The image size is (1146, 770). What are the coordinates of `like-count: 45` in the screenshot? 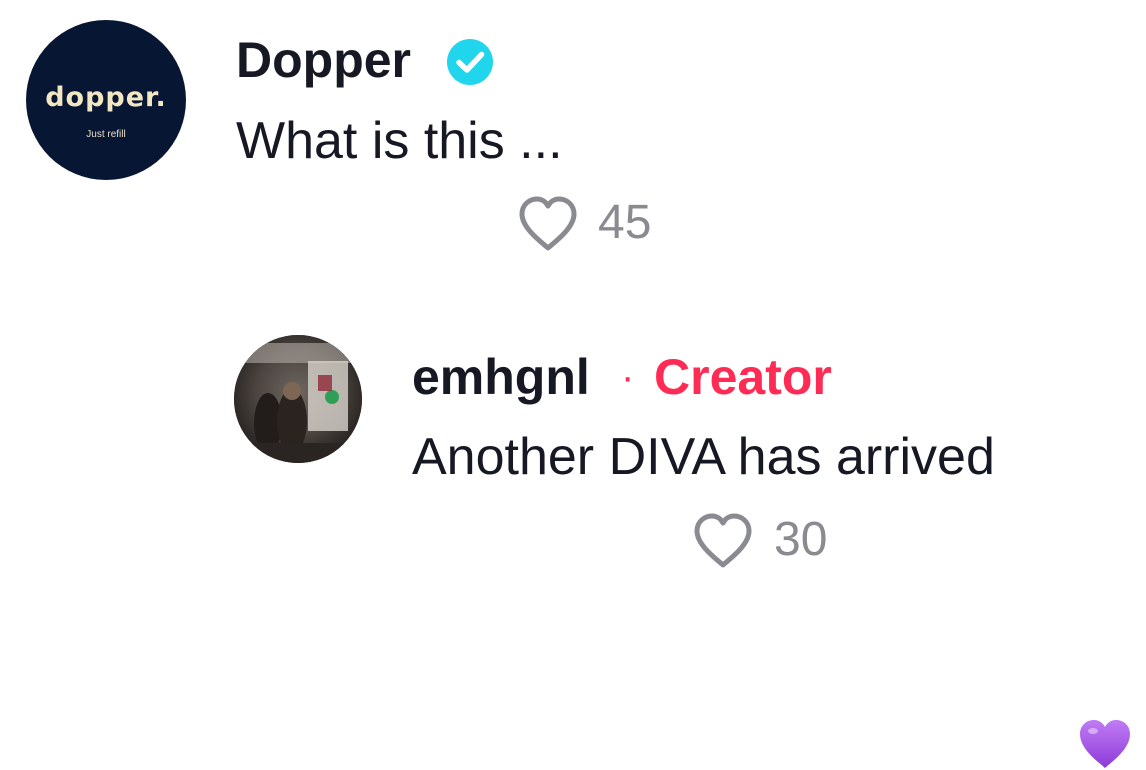 It's located at (625, 222).